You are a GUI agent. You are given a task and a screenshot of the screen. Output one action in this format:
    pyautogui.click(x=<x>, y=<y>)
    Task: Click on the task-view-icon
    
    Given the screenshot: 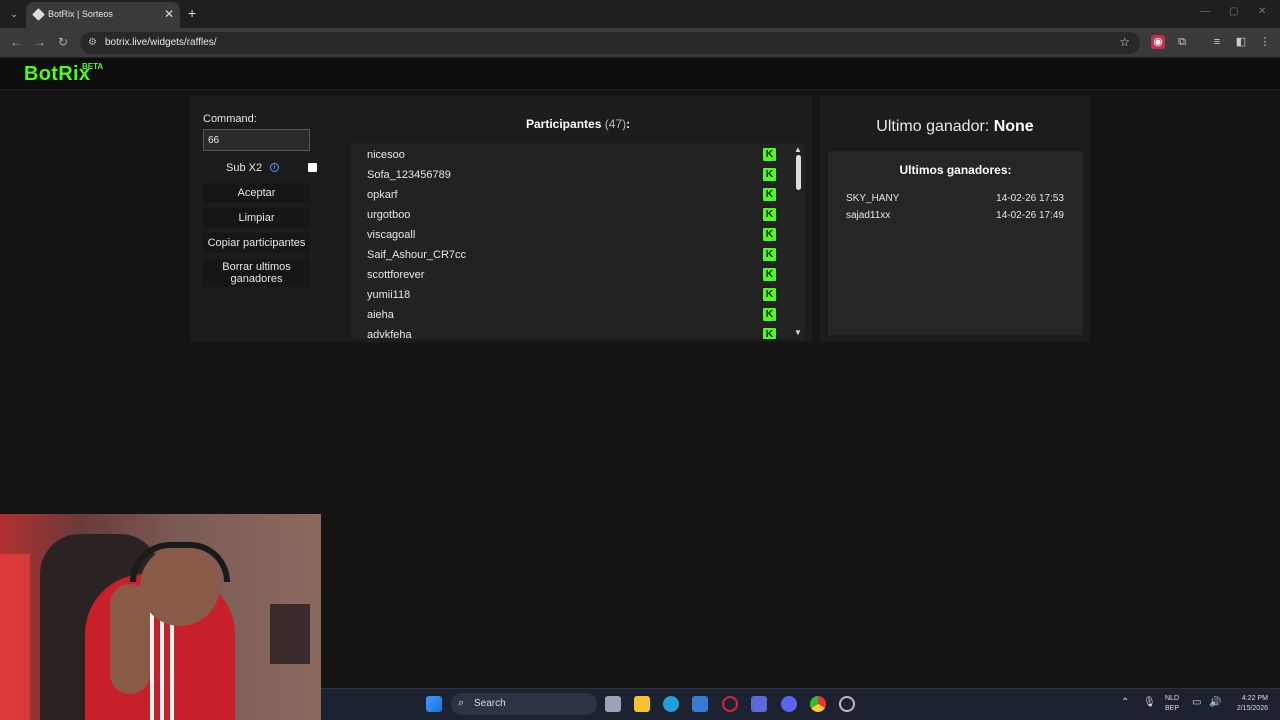 What is the action you would take?
    pyautogui.click(x=613, y=704)
    